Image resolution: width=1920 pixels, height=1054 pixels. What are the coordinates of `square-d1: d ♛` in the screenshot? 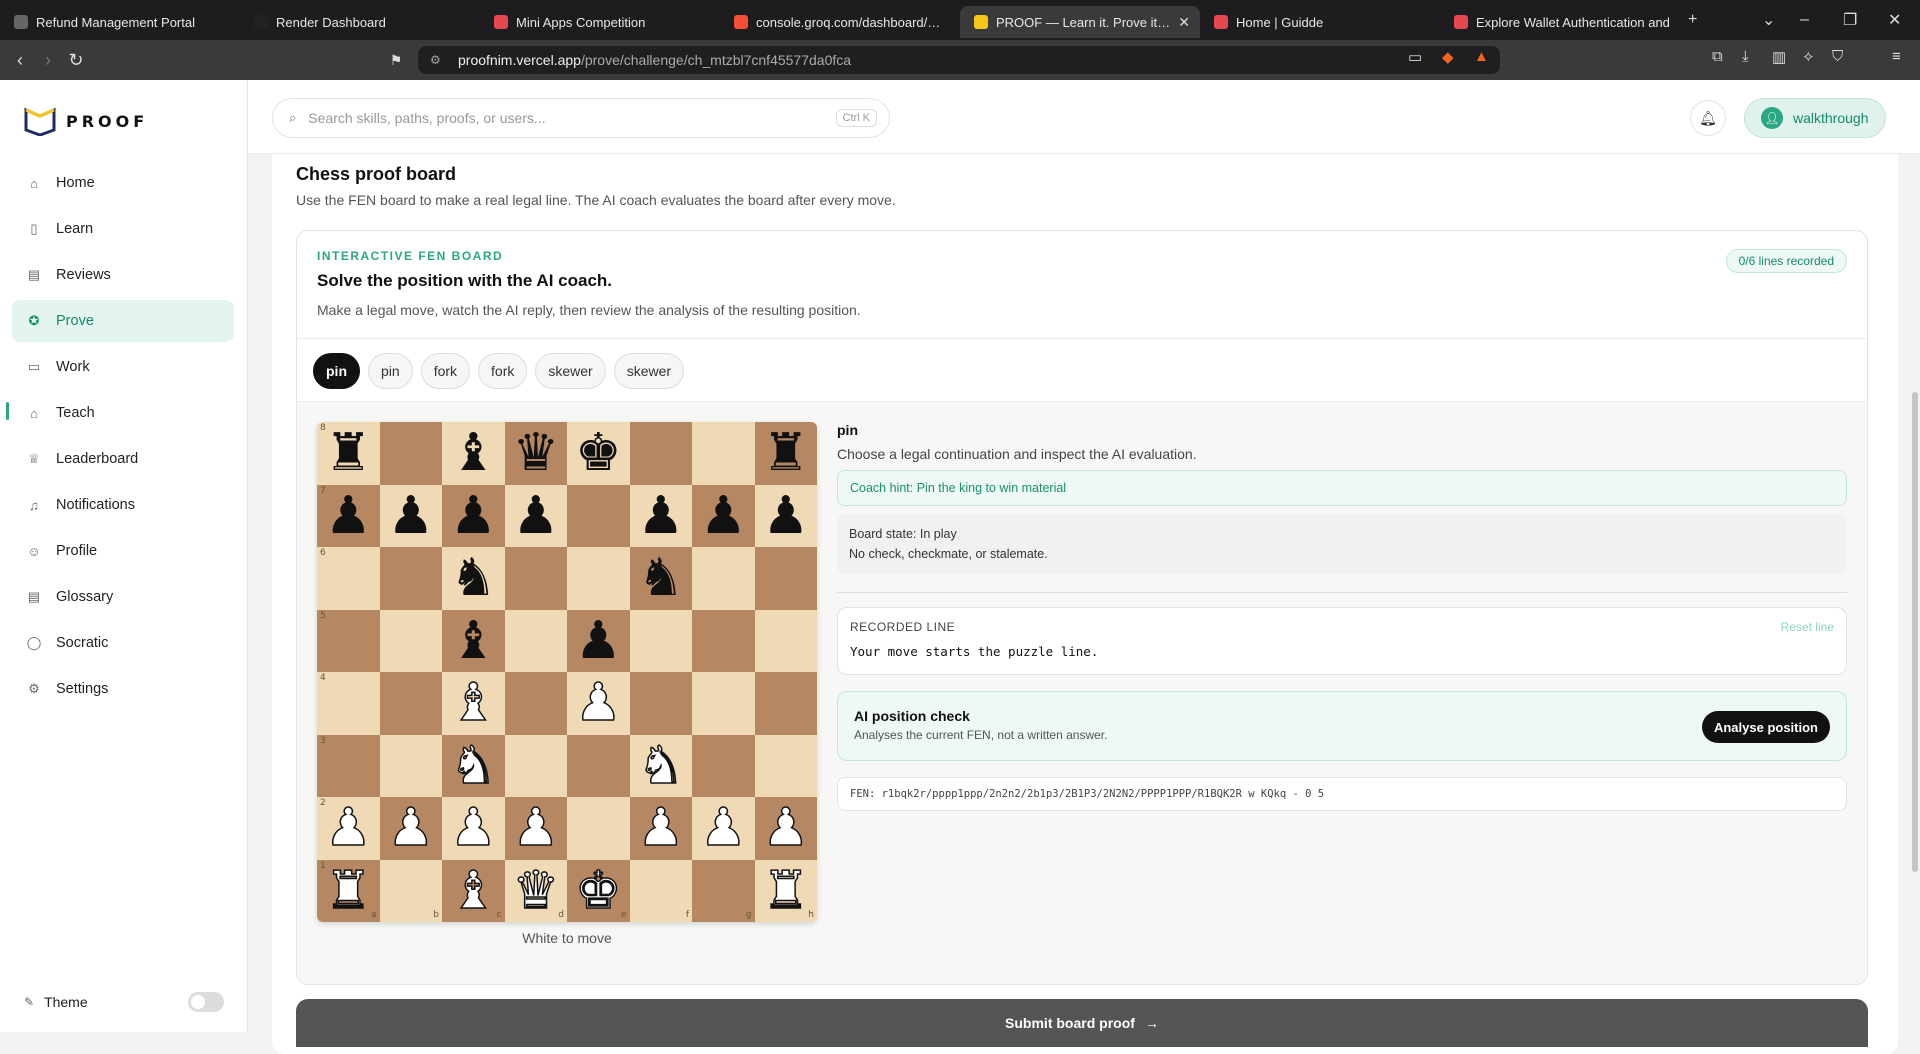 It's located at (535, 890).